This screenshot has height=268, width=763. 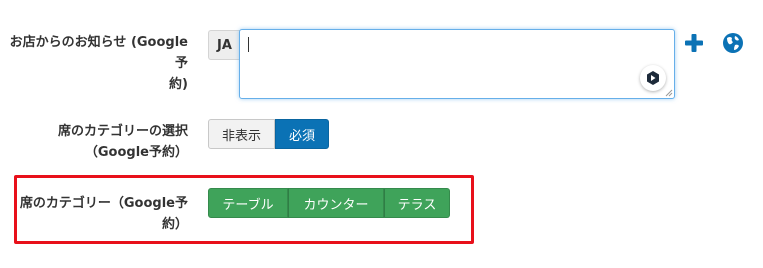 What do you see at coordinates (122, 131) in the screenshot?
I see `category-select-label-line1: 席のカテゴリーの選択` at bounding box center [122, 131].